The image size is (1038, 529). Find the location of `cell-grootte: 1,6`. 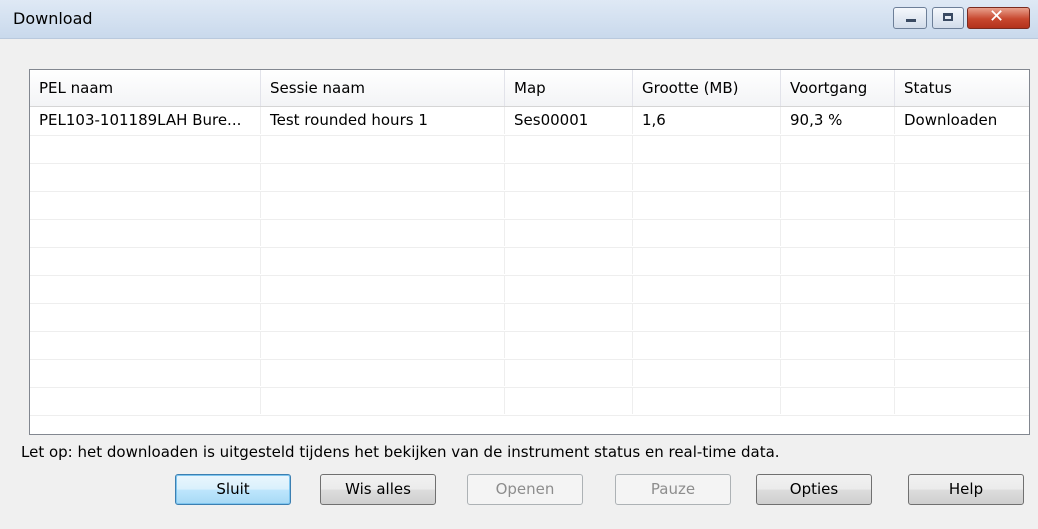

cell-grootte: 1,6 is located at coordinates (707, 120).